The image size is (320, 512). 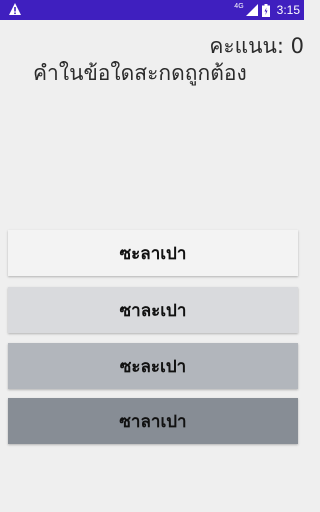 What do you see at coordinates (153, 366) in the screenshot?
I see `answer-choice-3: ซะละเปา` at bounding box center [153, 366].